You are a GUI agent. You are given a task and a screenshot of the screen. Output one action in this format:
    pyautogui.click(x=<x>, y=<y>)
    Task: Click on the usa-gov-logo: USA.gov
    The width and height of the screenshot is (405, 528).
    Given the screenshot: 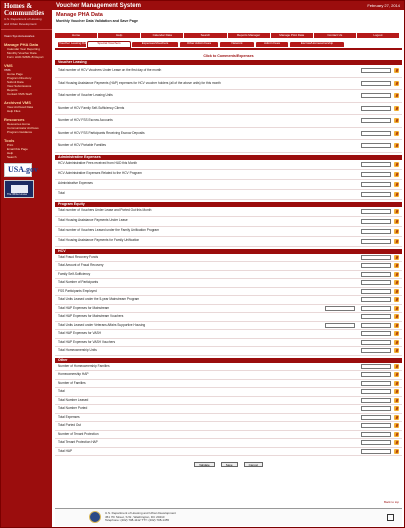 What is the action you would take?
    pyautogui.click(x=21, y=170)
    